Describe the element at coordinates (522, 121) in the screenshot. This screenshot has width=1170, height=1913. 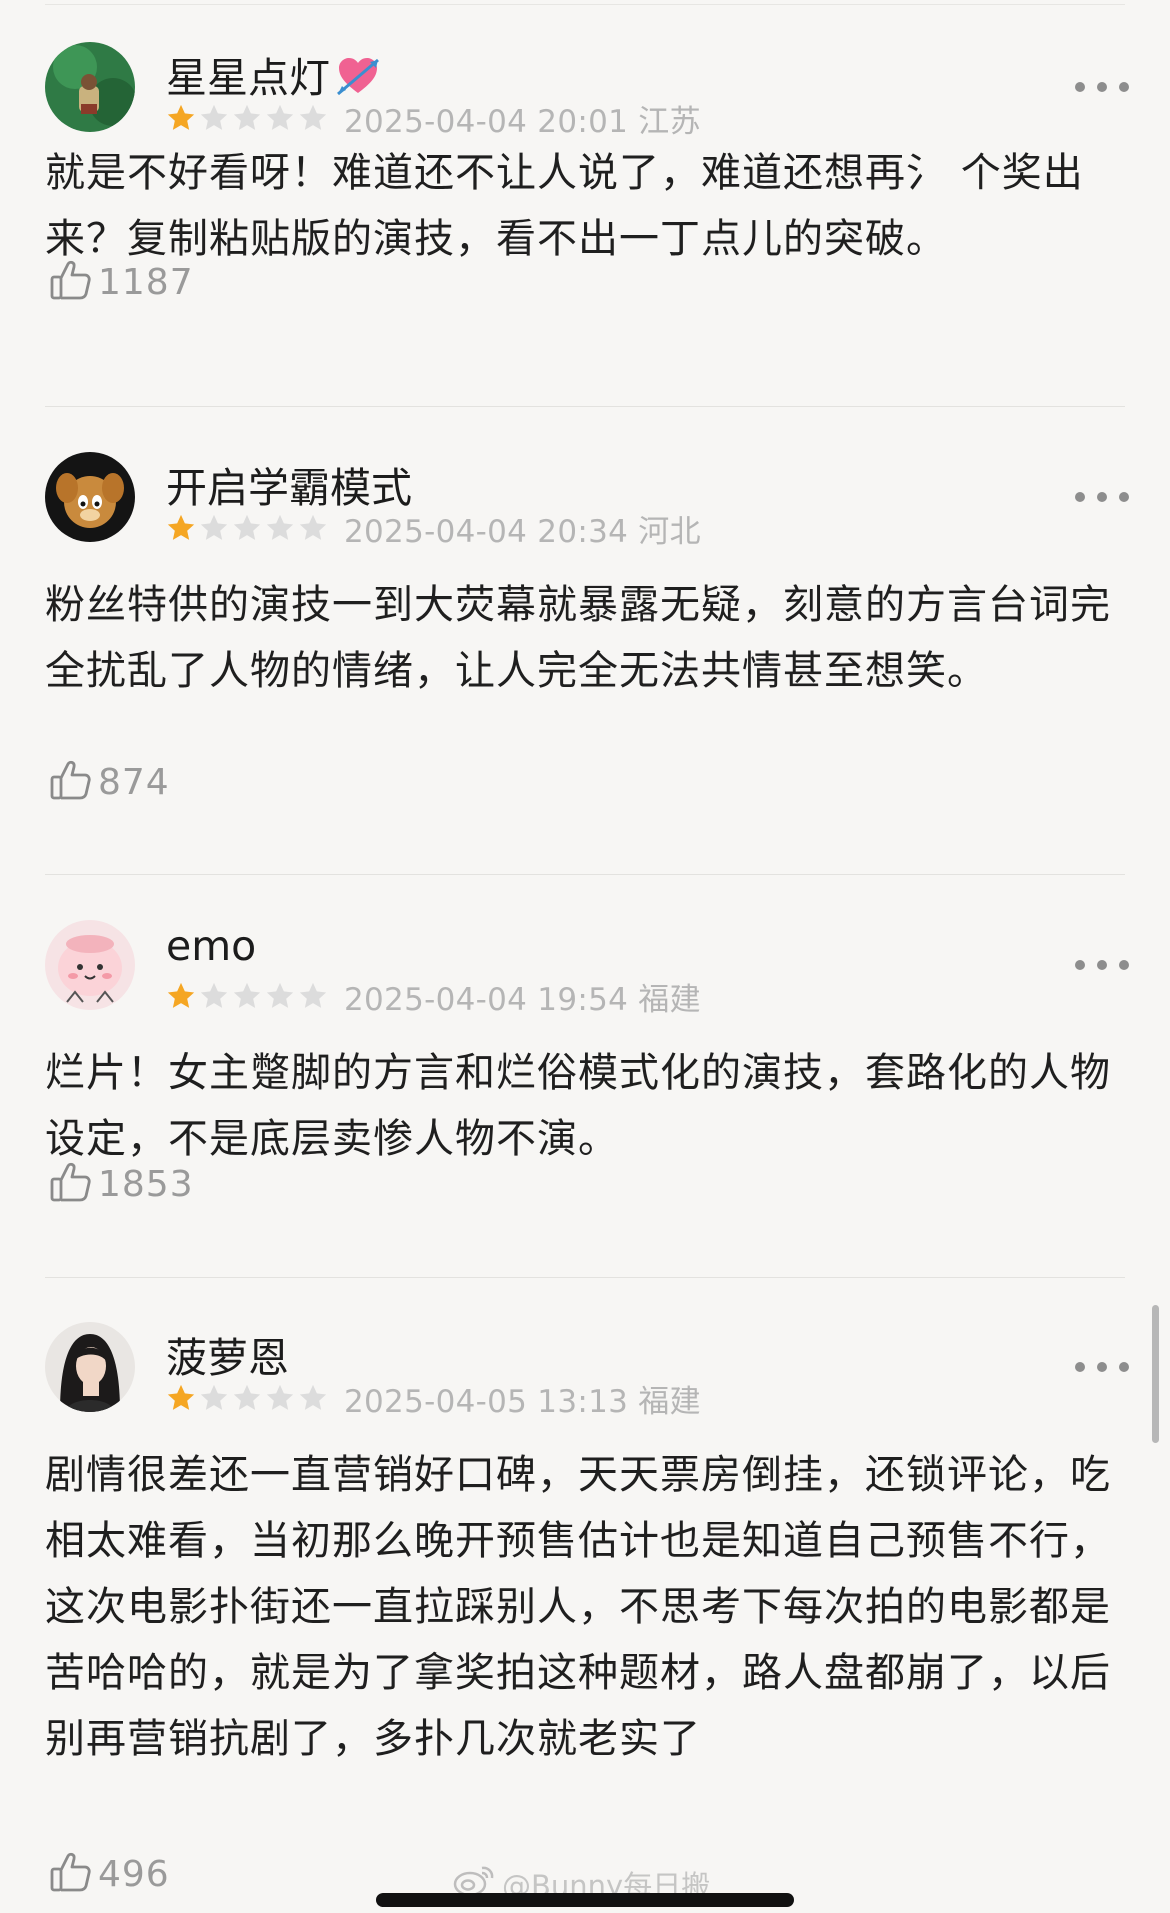
I see `comment-meta: 2025-04-04 20:01 江苏` at that location.